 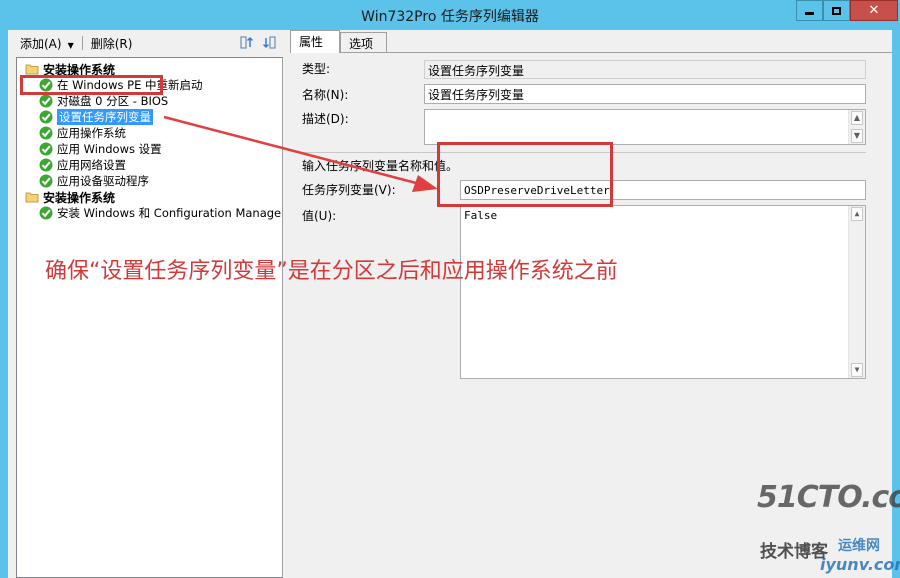 I want to click on annotation-text: 确保“设置任务序列变量”是在分区之后和应用操作系统之前, so click(x=331, y=271).